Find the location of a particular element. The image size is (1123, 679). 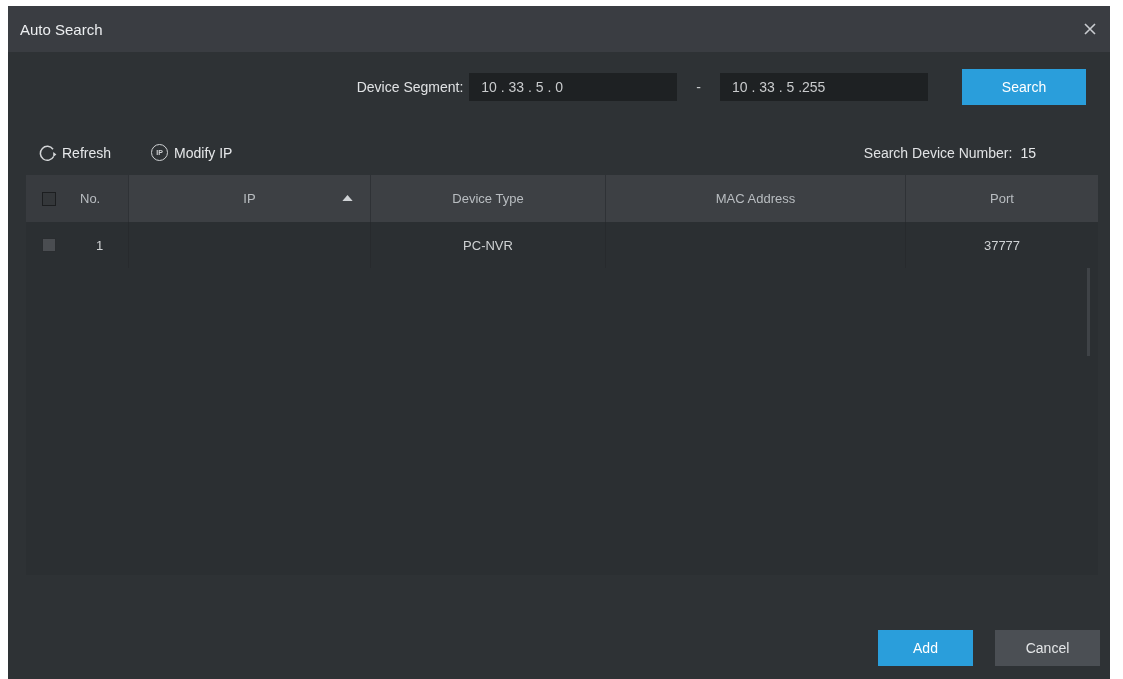

close-icon is located at coordinates (1090, 29).